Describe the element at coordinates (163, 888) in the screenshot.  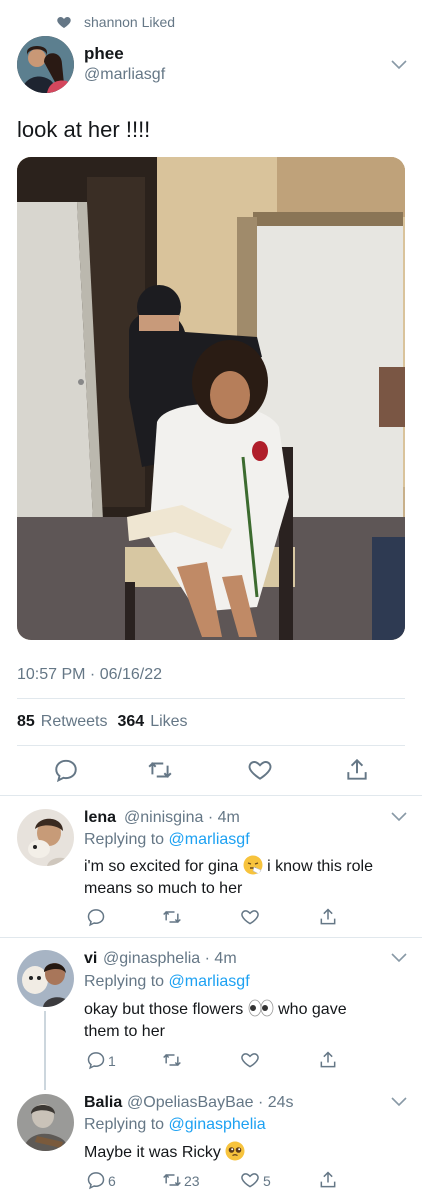
I see `reply-text-part: means so much to her` at that location.